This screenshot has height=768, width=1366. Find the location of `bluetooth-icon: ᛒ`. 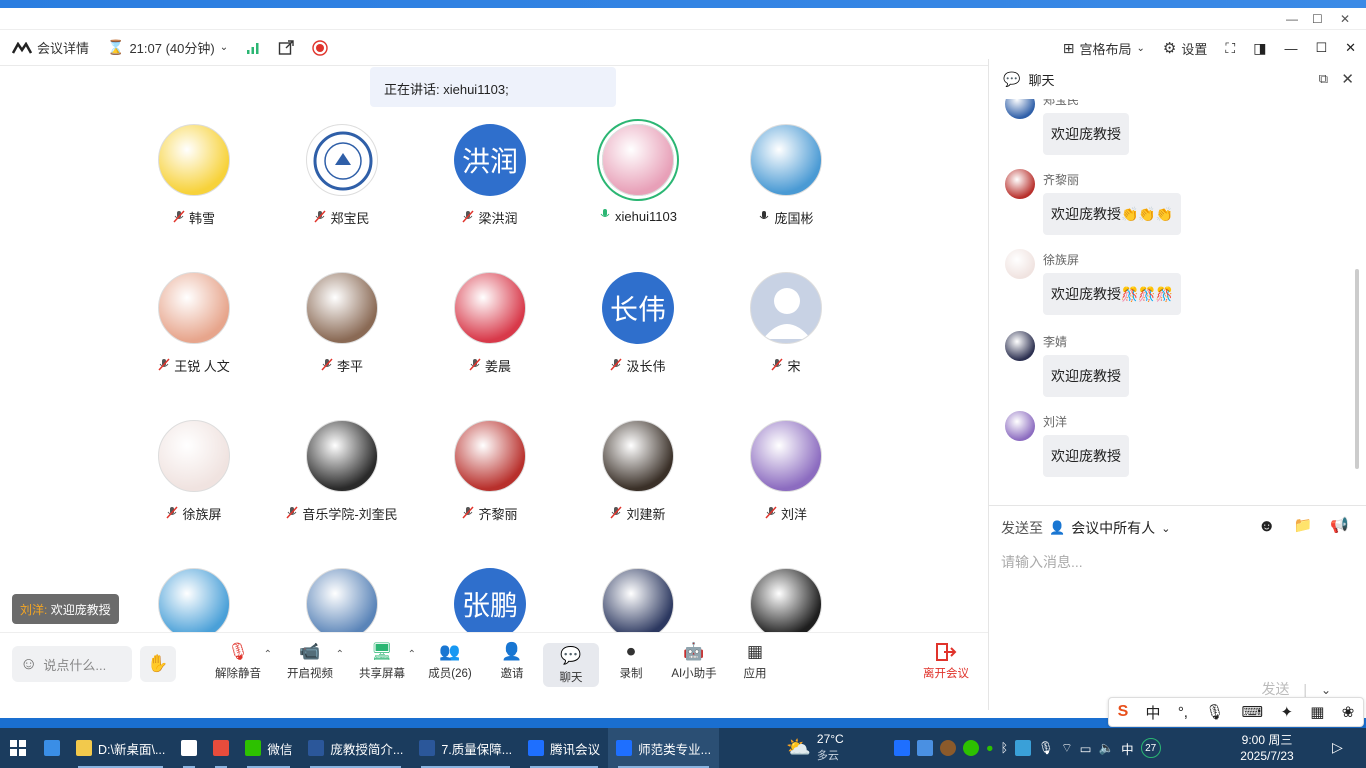

bluetooth-icon: ᛒ is located at coordinates (1005, 748).